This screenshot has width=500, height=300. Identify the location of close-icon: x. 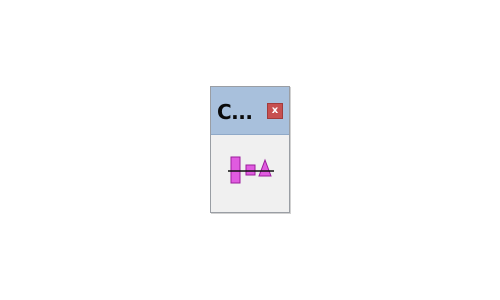
(275, 110).